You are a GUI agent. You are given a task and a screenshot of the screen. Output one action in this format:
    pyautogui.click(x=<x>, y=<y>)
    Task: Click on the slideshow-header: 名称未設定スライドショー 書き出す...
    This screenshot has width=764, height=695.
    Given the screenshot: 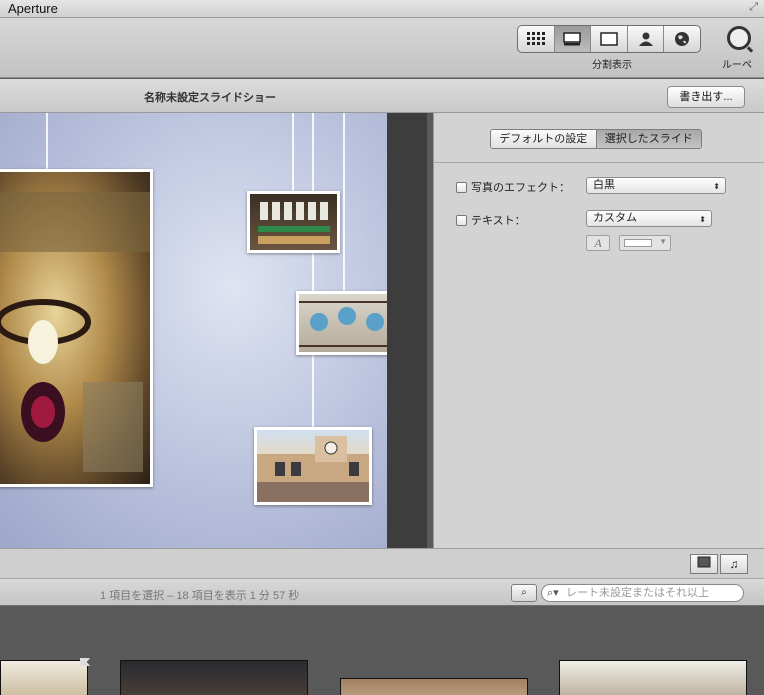 What is the action you would take?
    pyautogui.click(x=382, y=96)
    